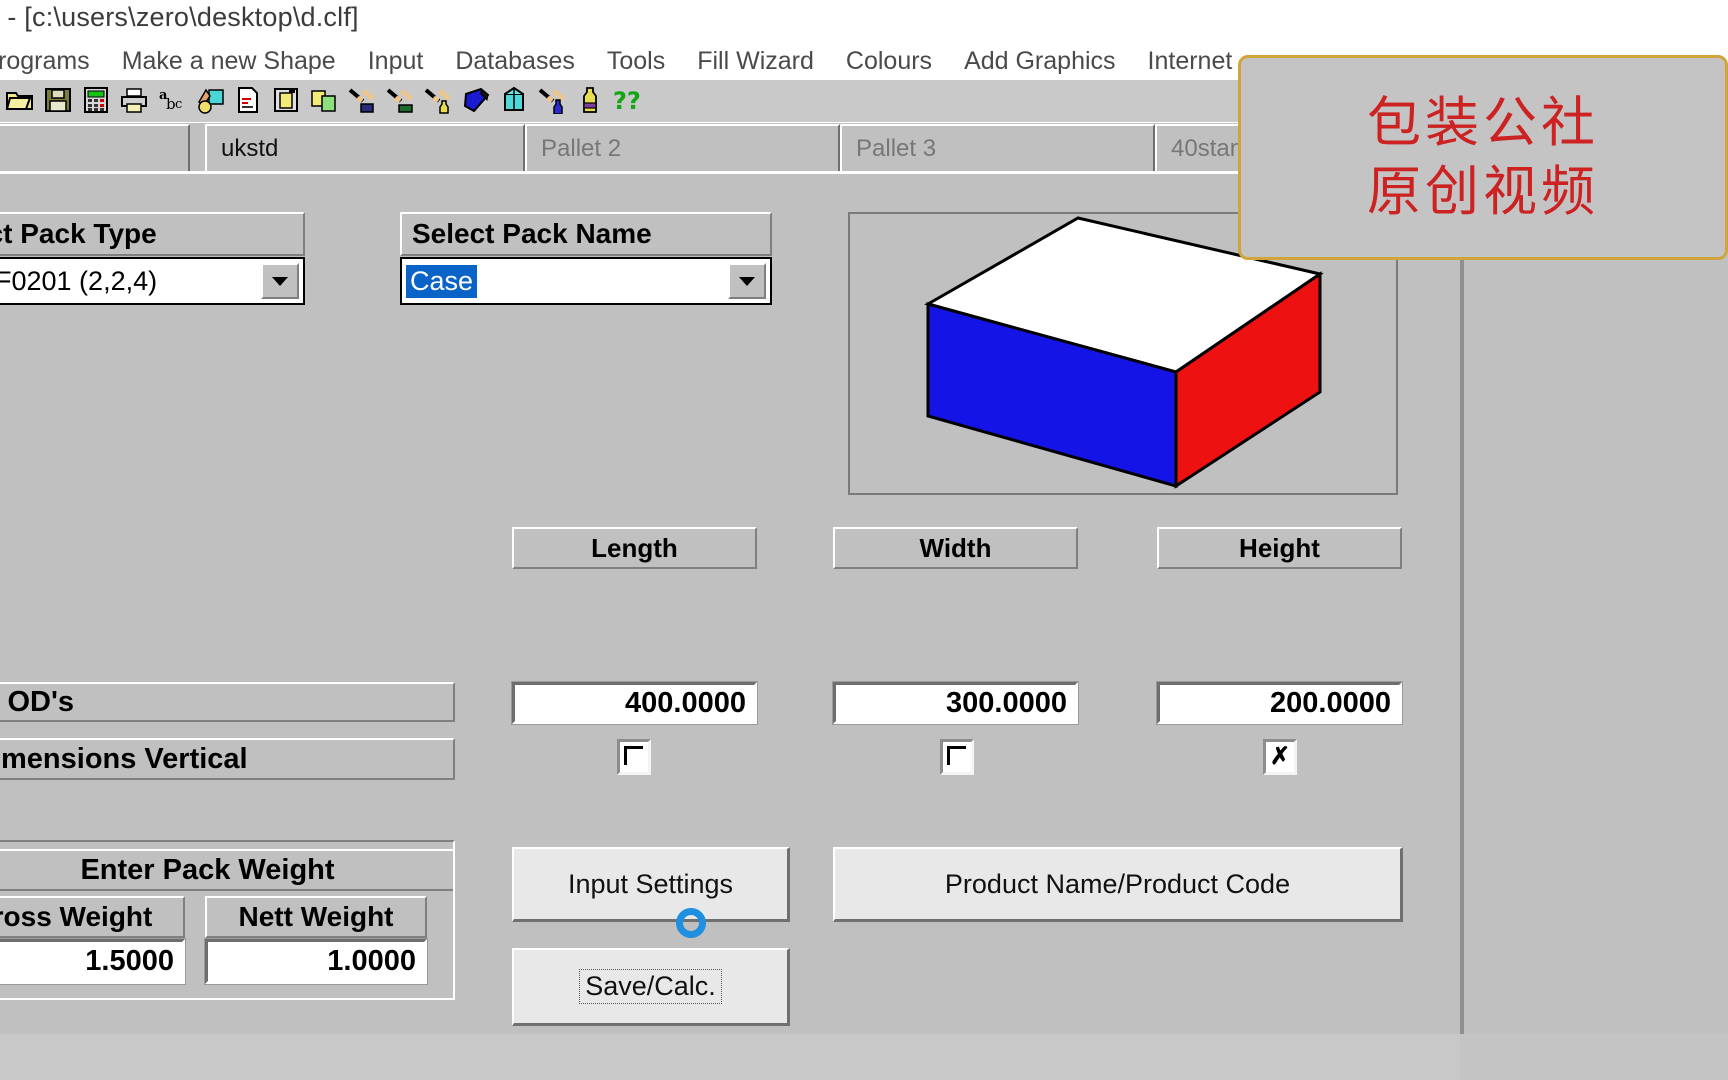 This screenshot has height=1080, width=1728. Describe the element at coordinates (685, 702) in the screenshot. I see `length-value: 400.0000` at that location.